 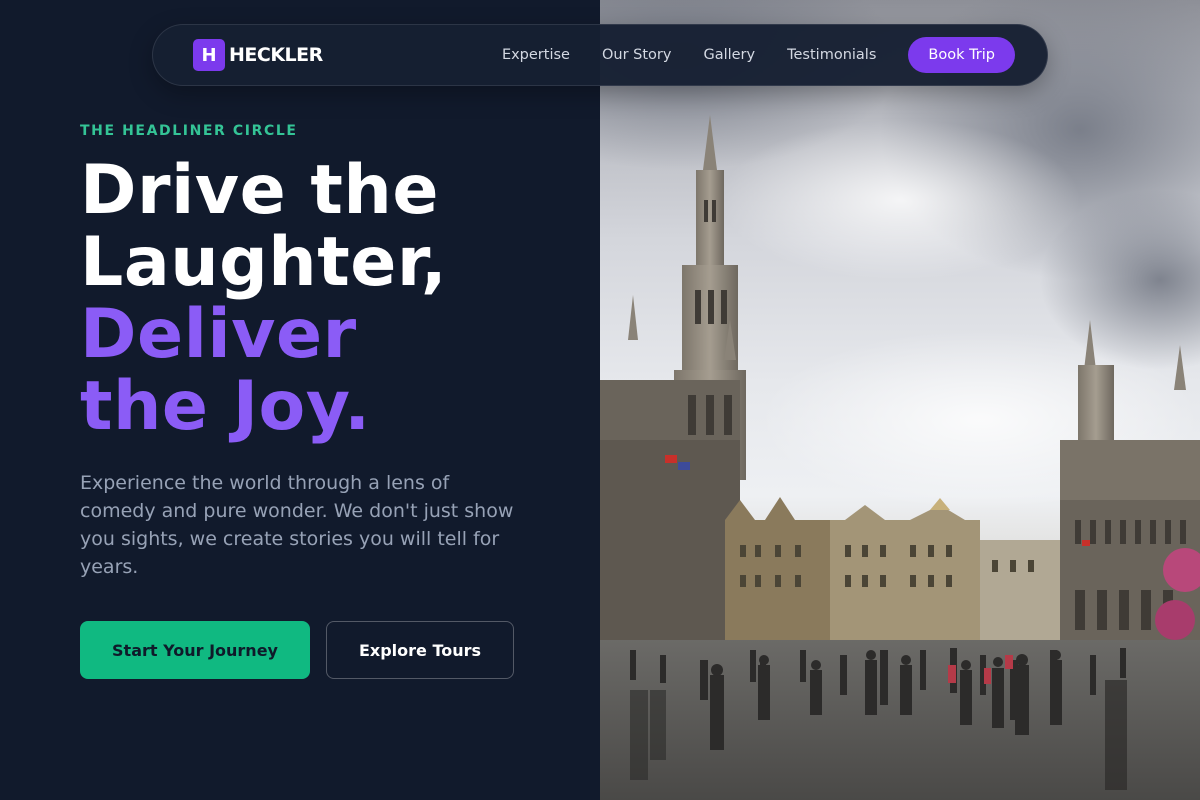 What do you see at coordinates (831, 55) in the screenshot?
I see `nav-link-testimonials: Testimonials` at bounding box center [831, 55].